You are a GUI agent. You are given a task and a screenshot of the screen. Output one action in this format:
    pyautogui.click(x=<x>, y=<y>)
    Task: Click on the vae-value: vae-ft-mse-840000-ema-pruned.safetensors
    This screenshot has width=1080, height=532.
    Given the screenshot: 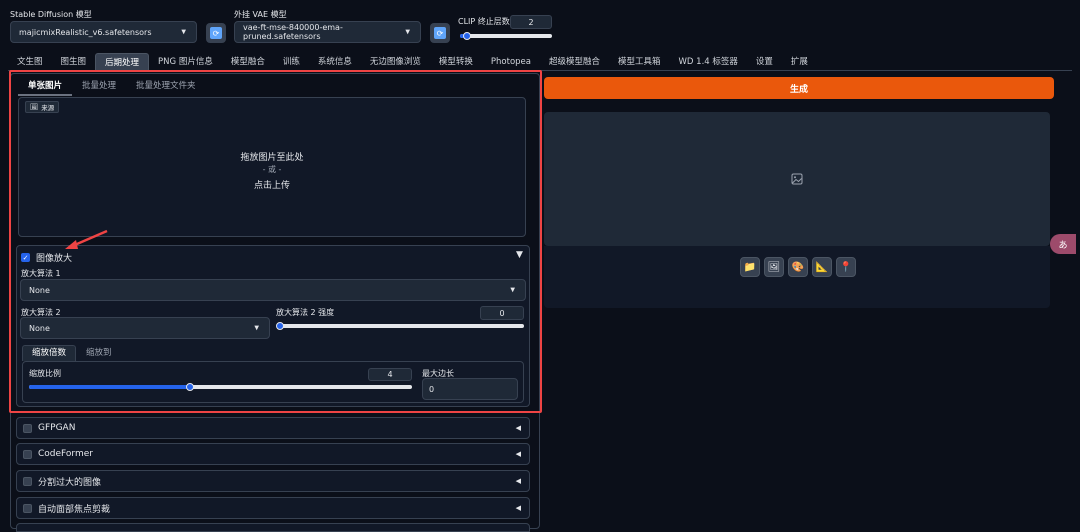 What is the action you would take?
    pyautogui.click(x=293, y=32)
    